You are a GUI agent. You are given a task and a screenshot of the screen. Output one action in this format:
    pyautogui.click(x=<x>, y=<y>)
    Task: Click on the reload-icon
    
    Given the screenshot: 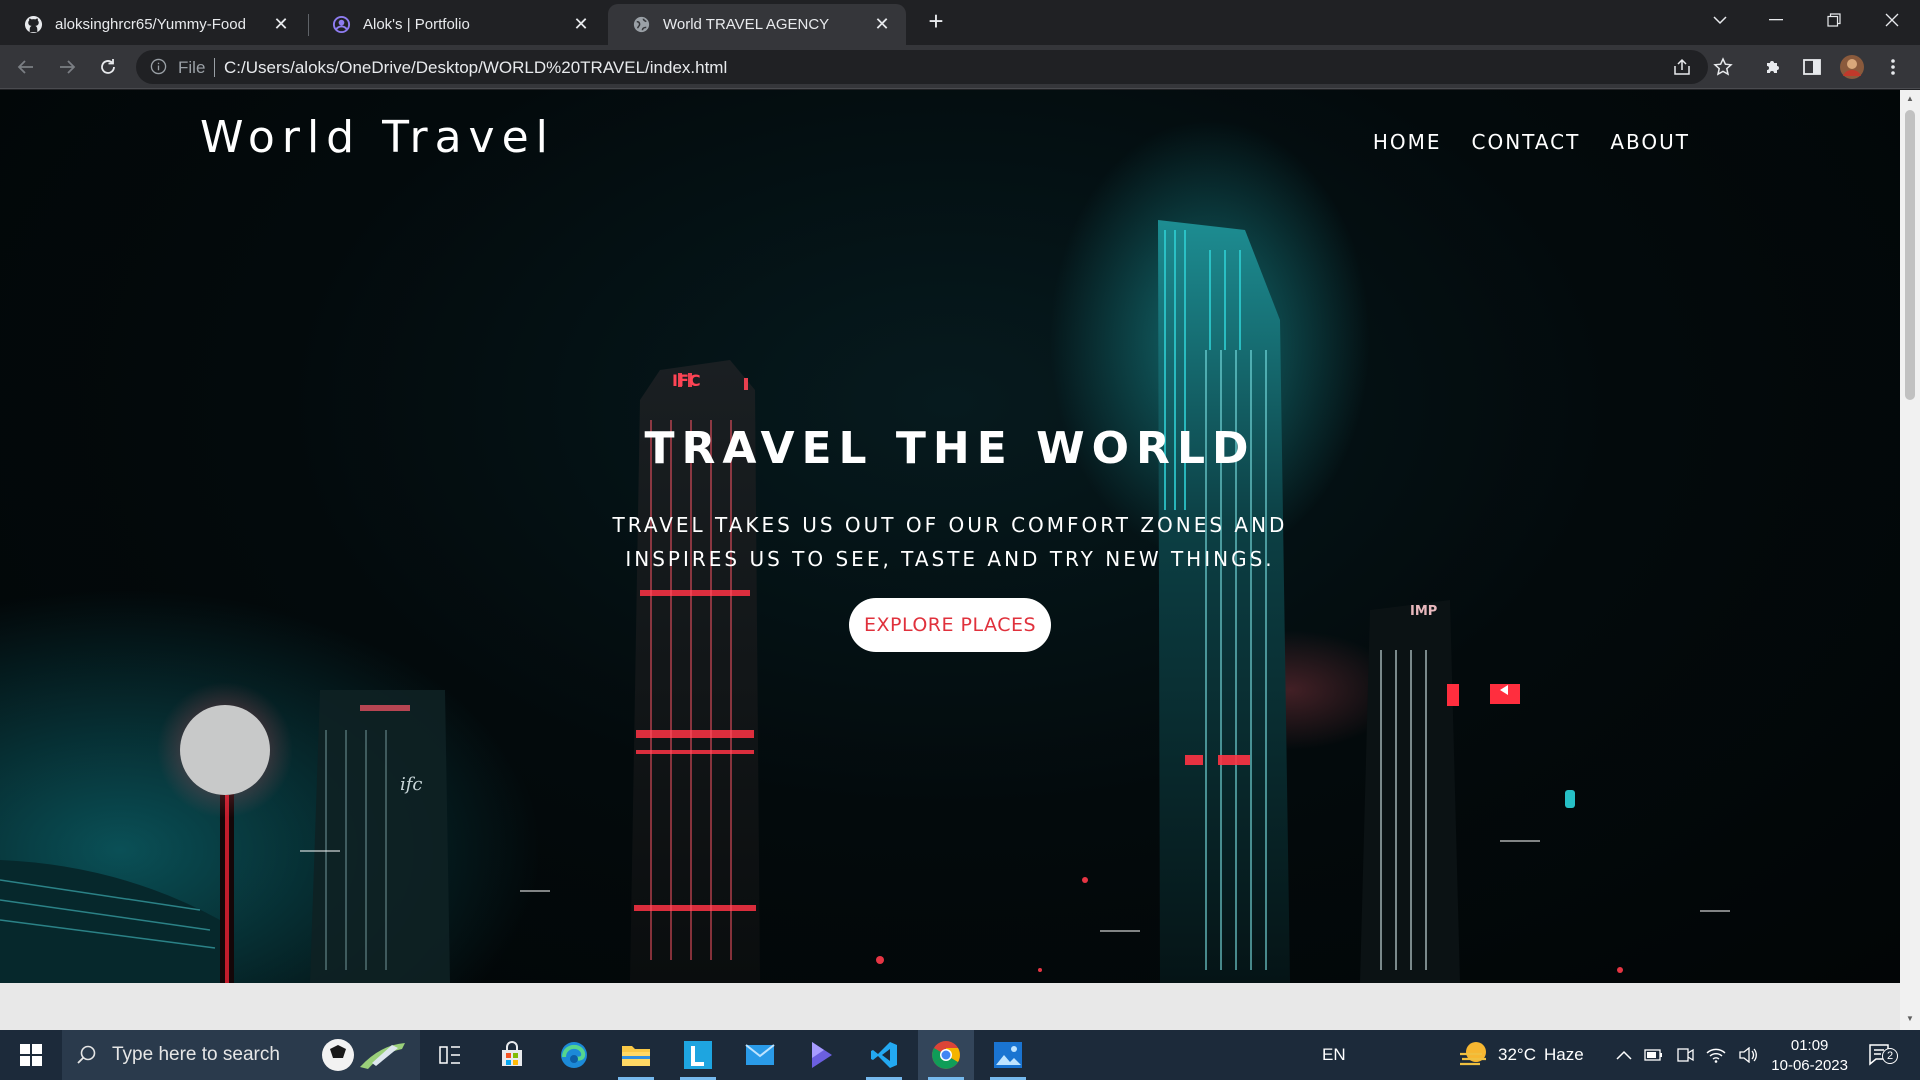 What is the action you would take?
    pyautogui.click(x=108, y=66)
    